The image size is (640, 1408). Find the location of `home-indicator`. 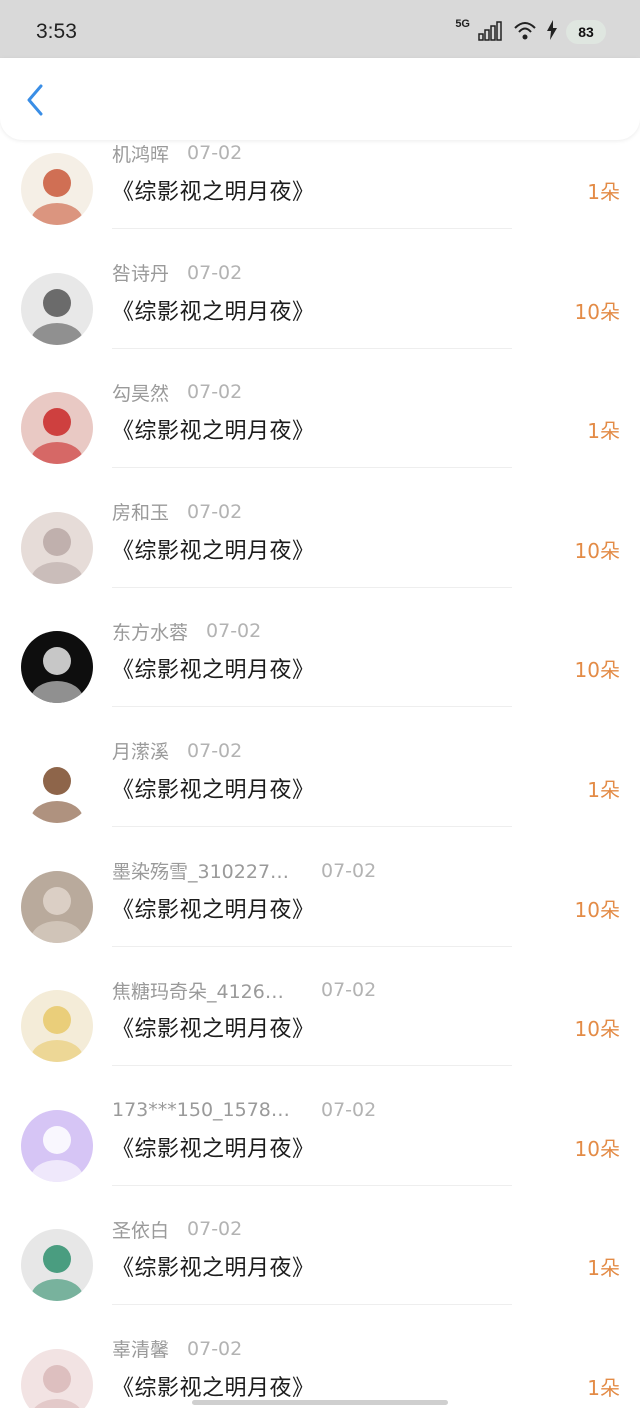

home-indicator is located at coordinates (320, 1402).